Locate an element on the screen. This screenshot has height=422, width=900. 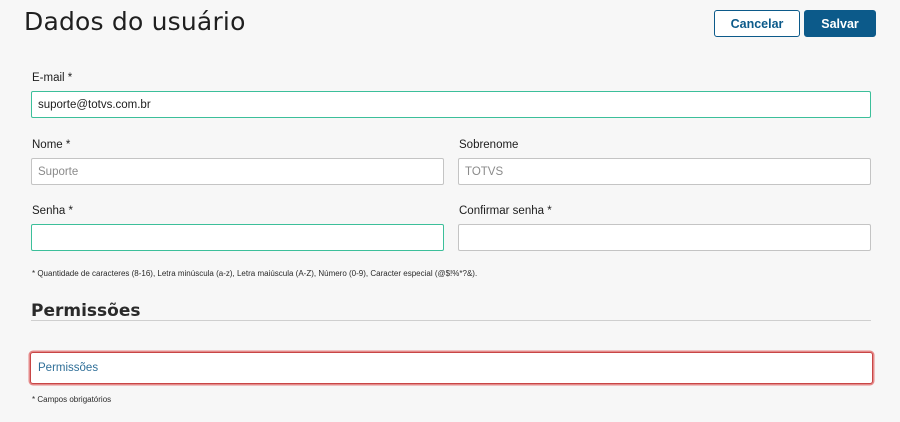
cancel-button: Cancelar is located at coordinates (757, 23).